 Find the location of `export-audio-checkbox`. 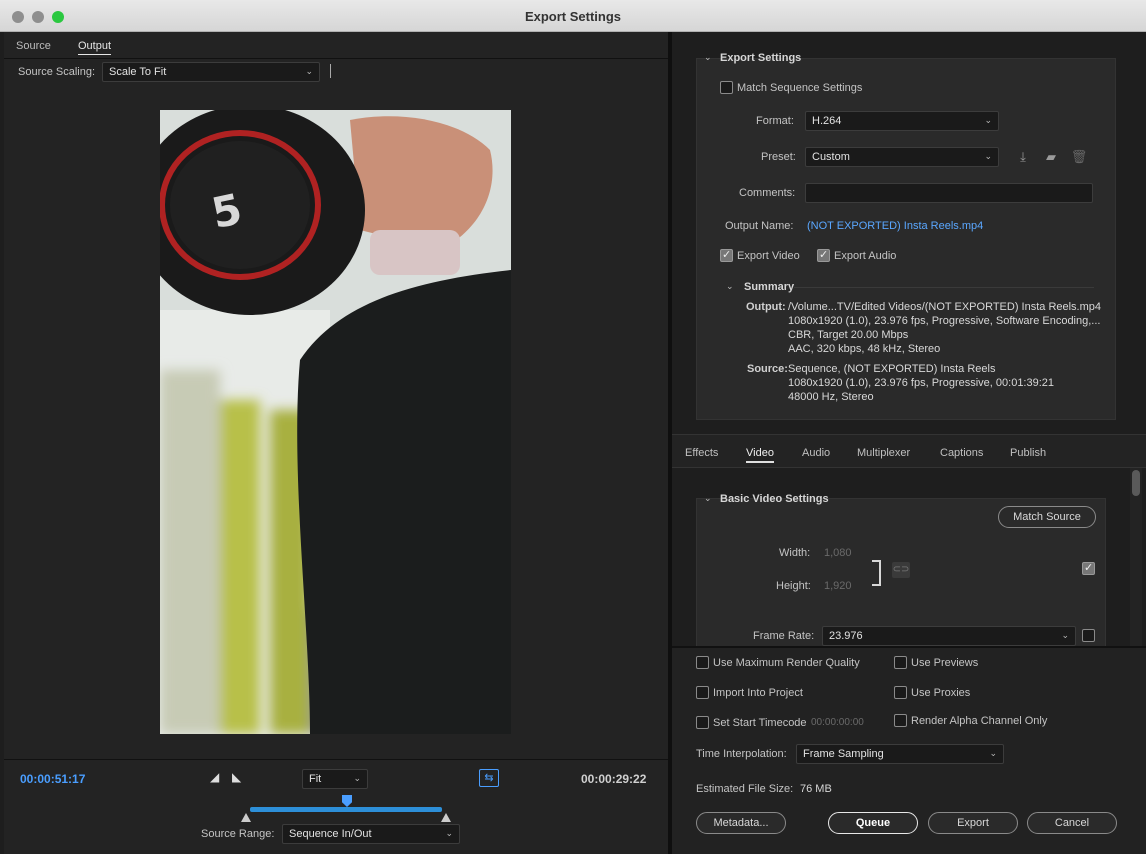

export-audio-checkbox is located at coordinates (823, 255).